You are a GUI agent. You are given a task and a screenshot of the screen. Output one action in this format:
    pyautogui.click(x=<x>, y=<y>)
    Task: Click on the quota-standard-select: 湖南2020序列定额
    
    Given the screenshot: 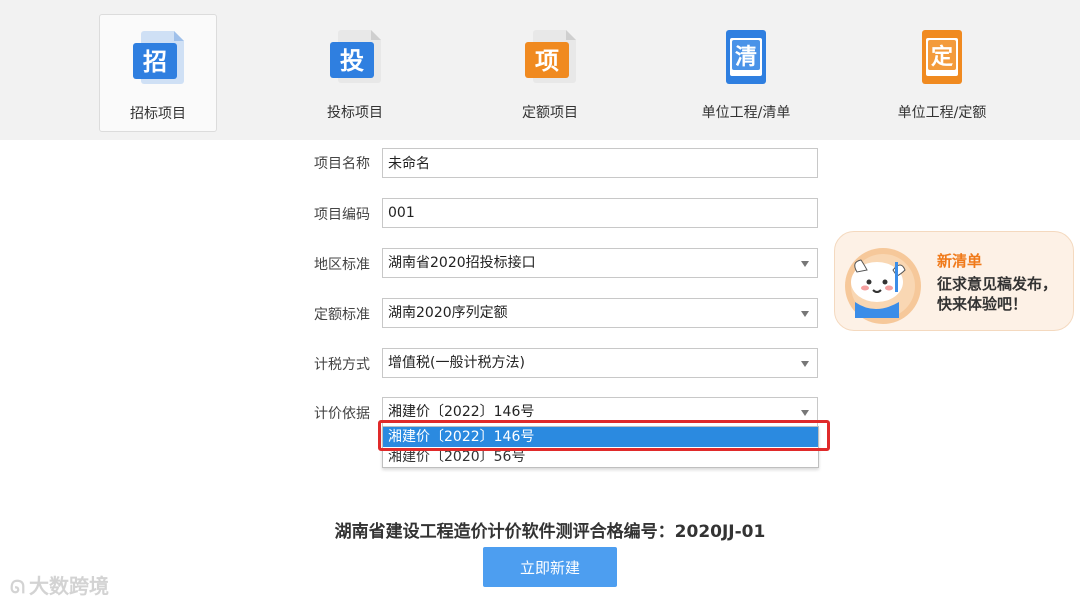 What is the action you would take?
    pyautogui.click(x=600, y=313)
    